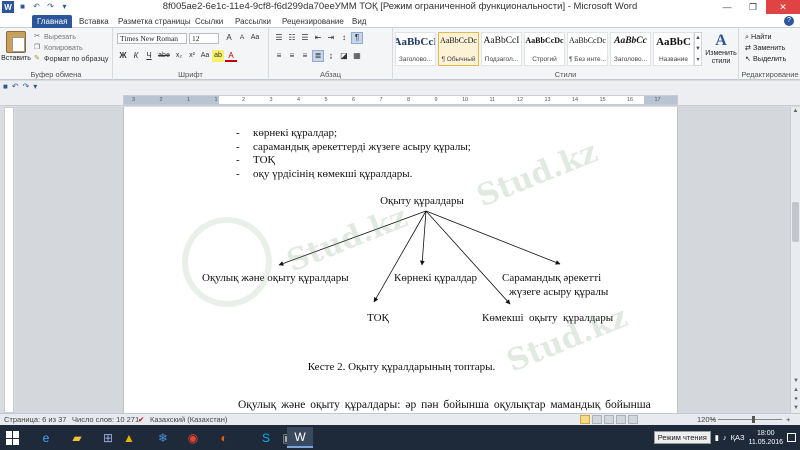 The image size is (800, 450). I want to click on tab-mailings: Рассылки, so click(253, 21).